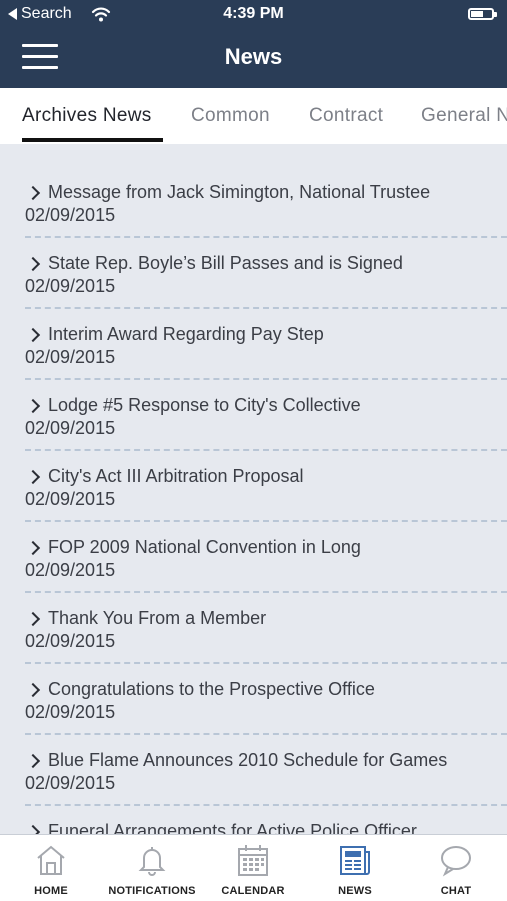 The width and height of the screenshot is (507, 901). I want to click on nav-calendar: CALENDAR, so click(253, 871).